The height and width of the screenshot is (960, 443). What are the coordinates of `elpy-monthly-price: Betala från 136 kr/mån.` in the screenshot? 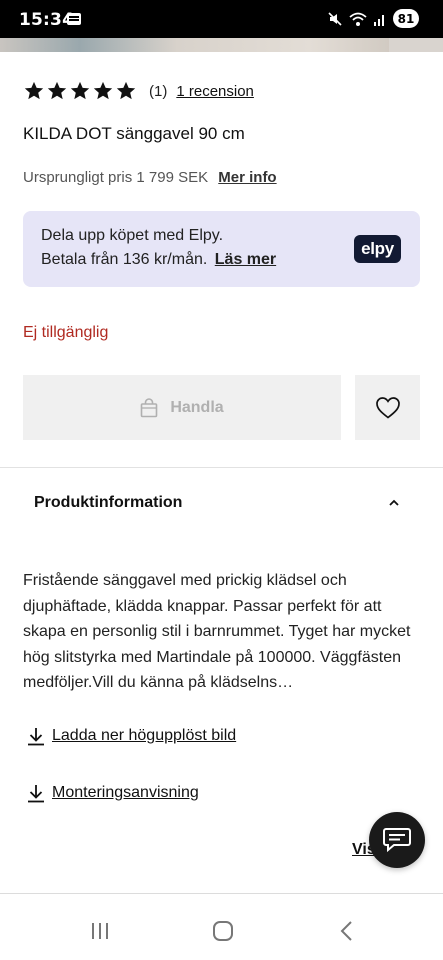 It's located at (124, 259).